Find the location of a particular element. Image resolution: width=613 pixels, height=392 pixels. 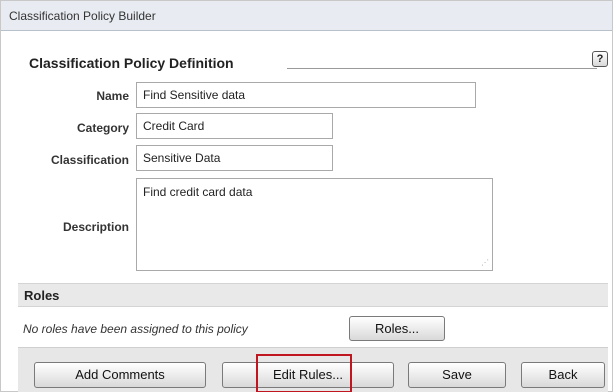

definition-section-header: Classification Policy Definition is located at coordinates (131, 63).